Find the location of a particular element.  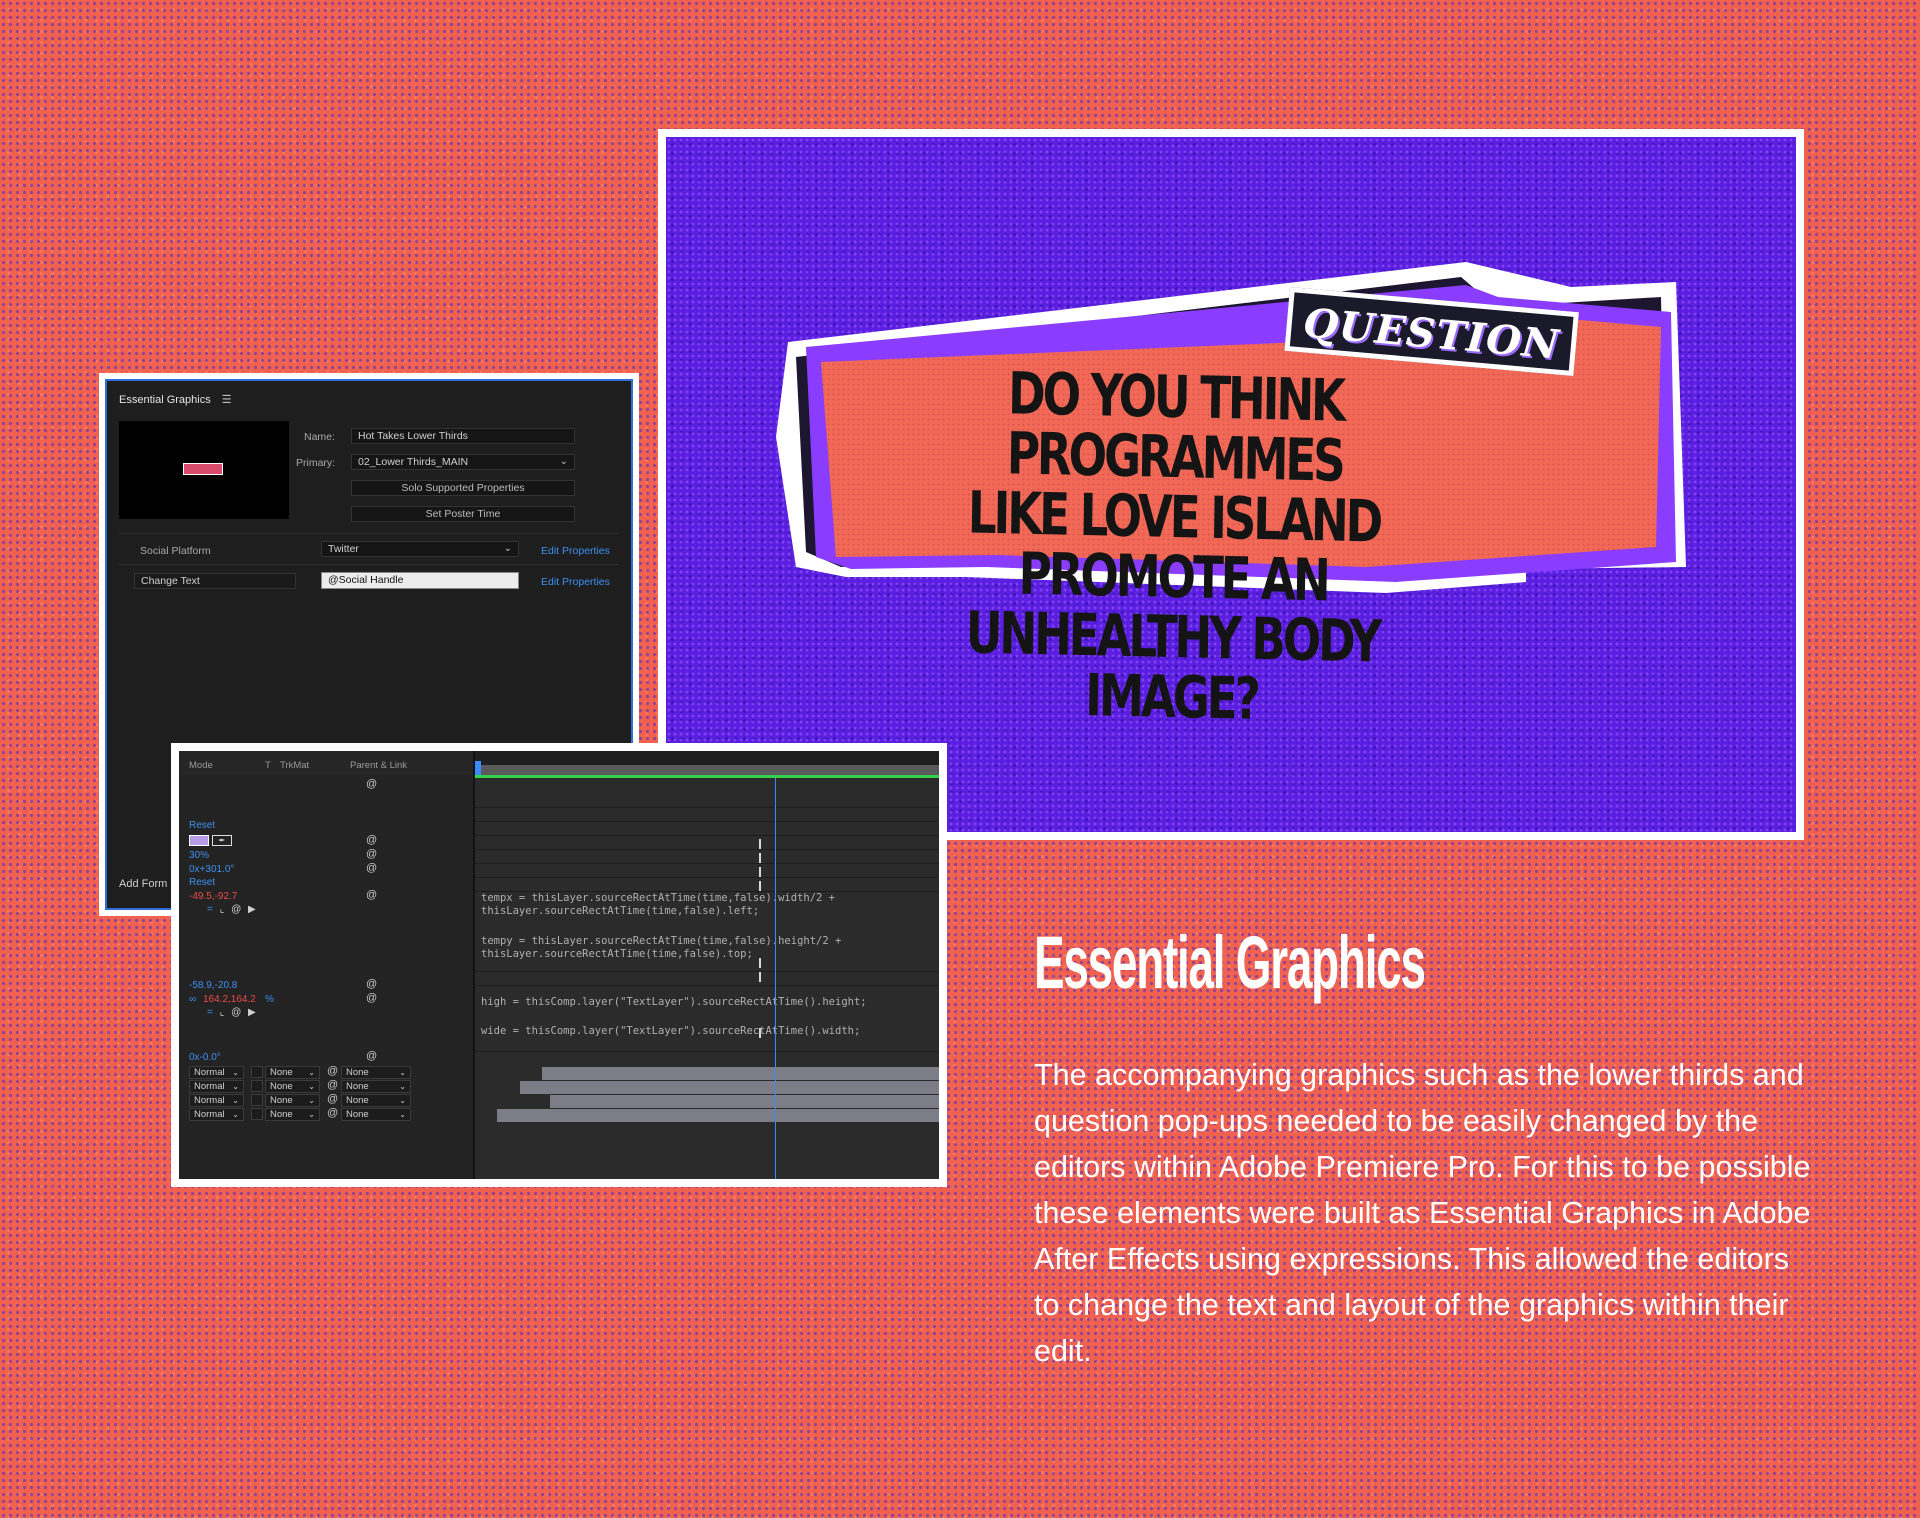

mode-dropdown-2: Normal ⌄ is located at coordinates (216, 1086).